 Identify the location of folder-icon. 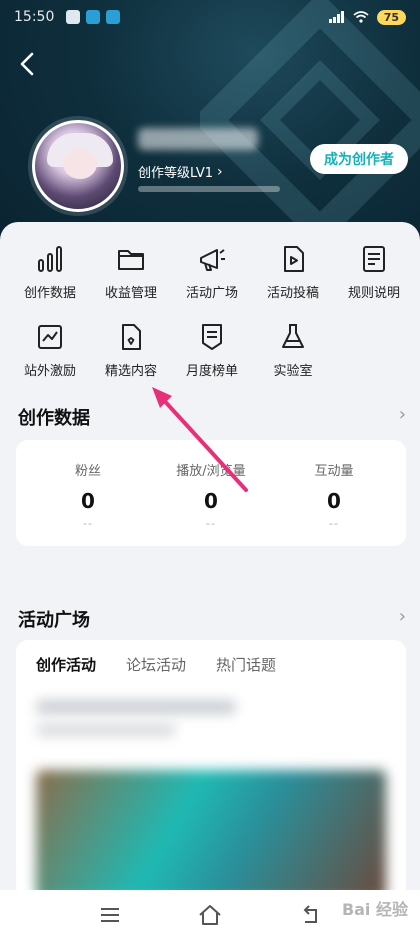
(131, 260).